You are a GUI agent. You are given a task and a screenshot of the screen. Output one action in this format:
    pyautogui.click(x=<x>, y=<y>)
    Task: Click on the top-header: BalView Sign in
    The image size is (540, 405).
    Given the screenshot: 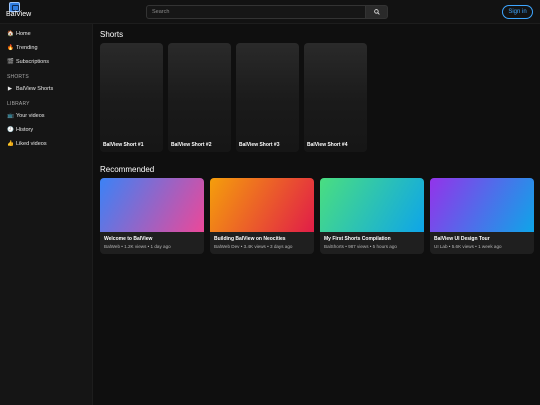 What is the action you would take?
    pyautogui.click(x=270, y=12)
    